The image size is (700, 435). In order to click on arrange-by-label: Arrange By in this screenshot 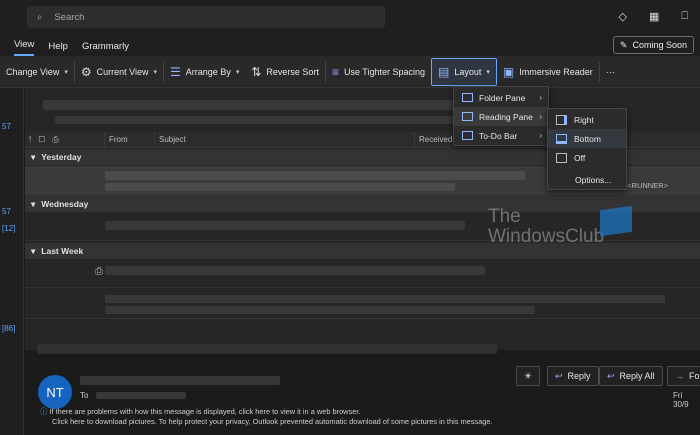, I will do `click(208, 71)`.